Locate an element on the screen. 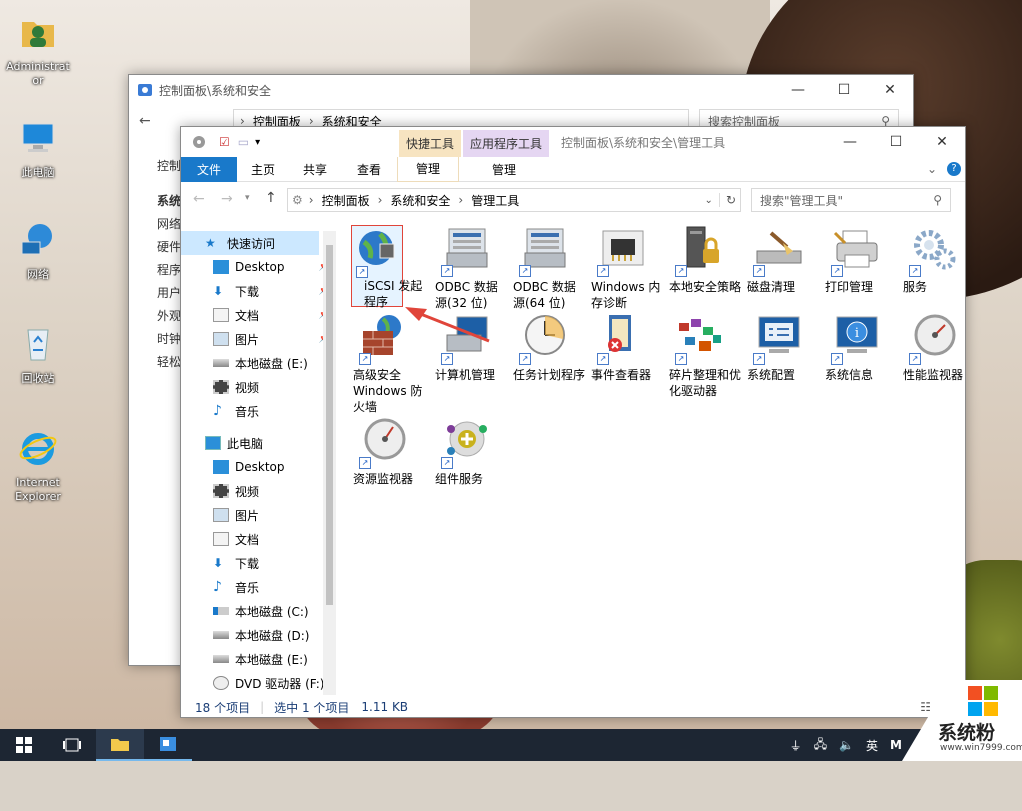 The width and height of the screenshot is (1022, 811). tab-share: 共享 is located at coordinates (315, 169).